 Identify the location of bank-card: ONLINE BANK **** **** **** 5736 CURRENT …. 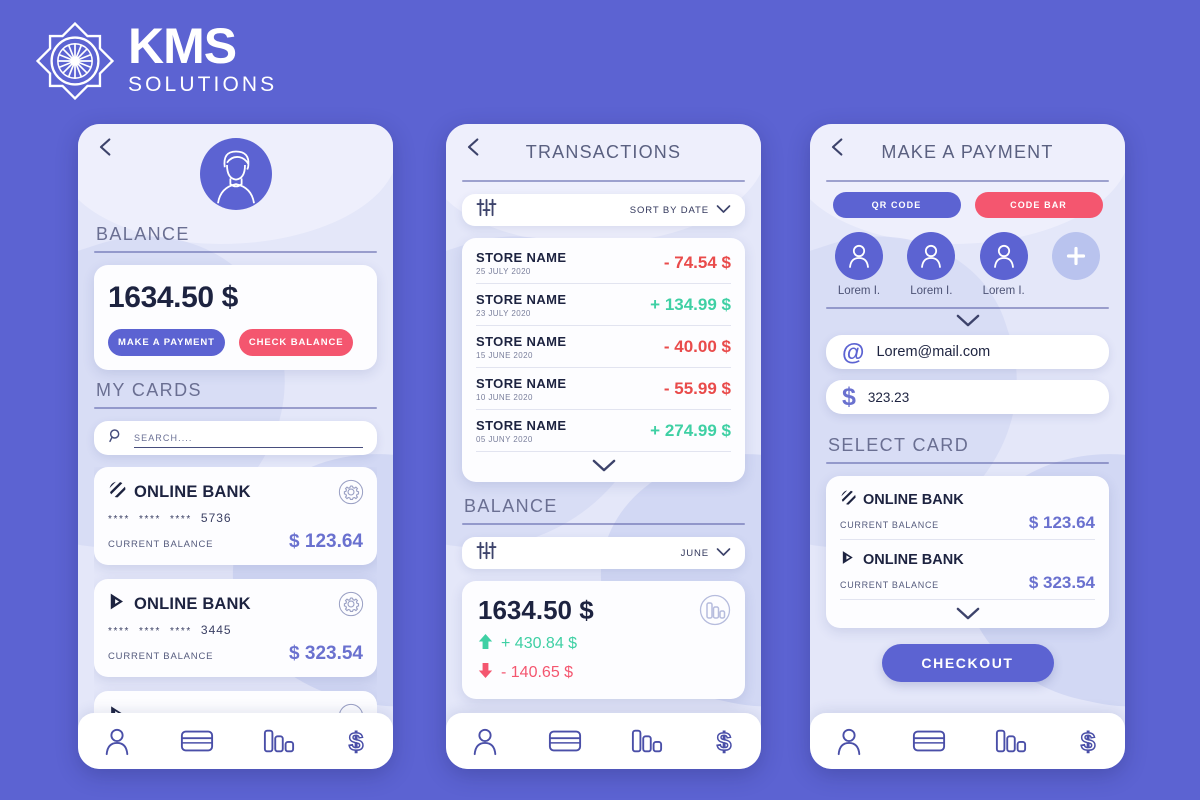
(235, 516).